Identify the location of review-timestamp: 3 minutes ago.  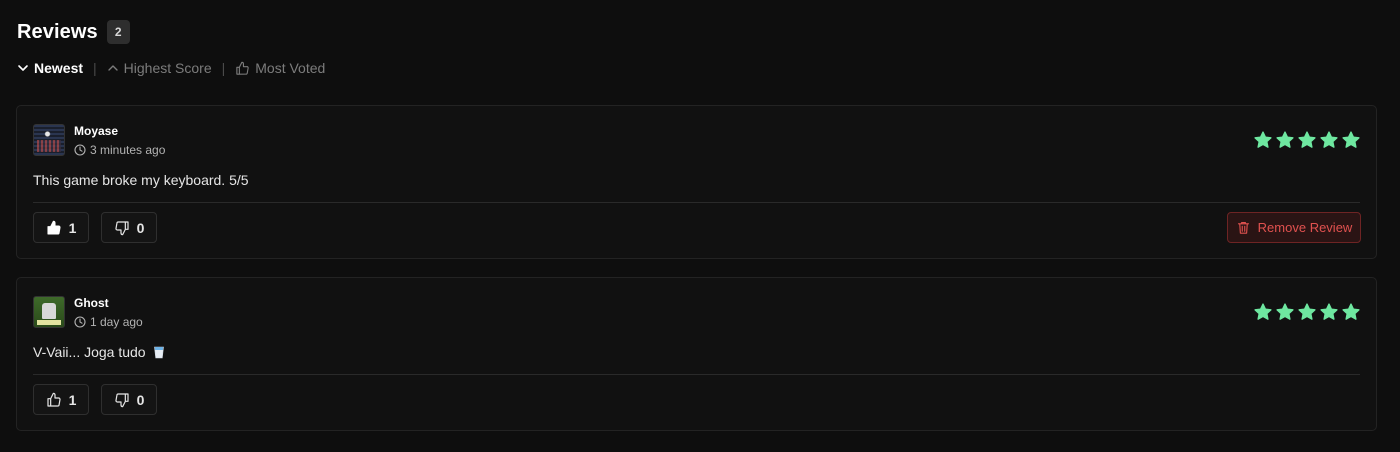
(119, 150).